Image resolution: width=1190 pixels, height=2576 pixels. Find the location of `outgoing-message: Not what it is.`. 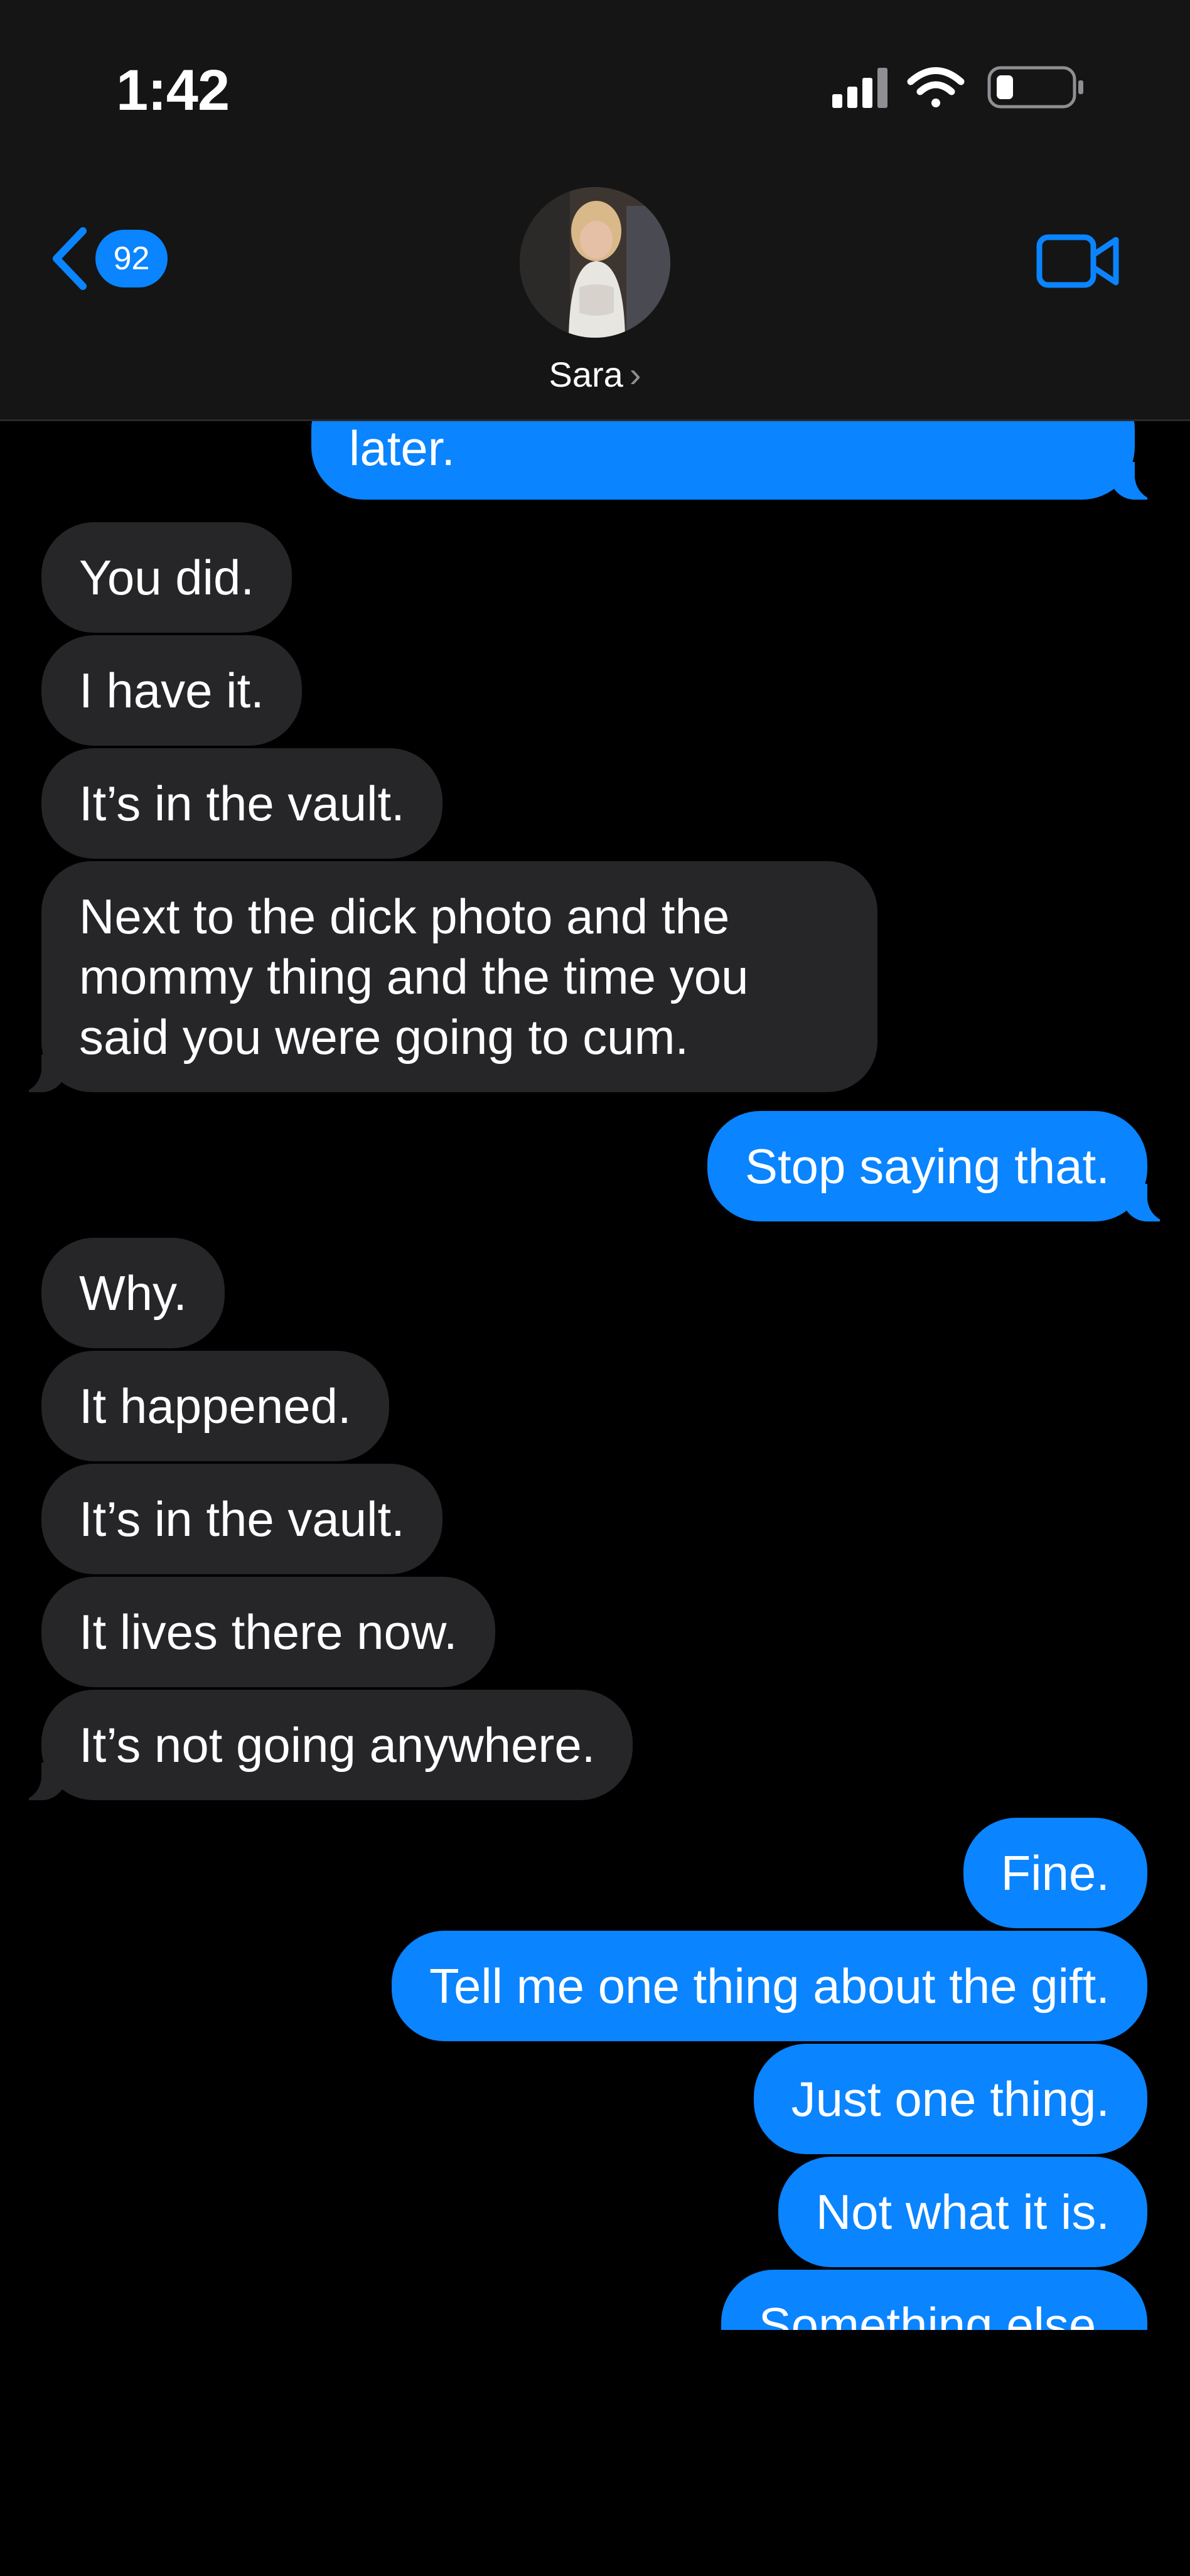

outgoing-message: Not what it is. is located at coordinates (963, 2212).